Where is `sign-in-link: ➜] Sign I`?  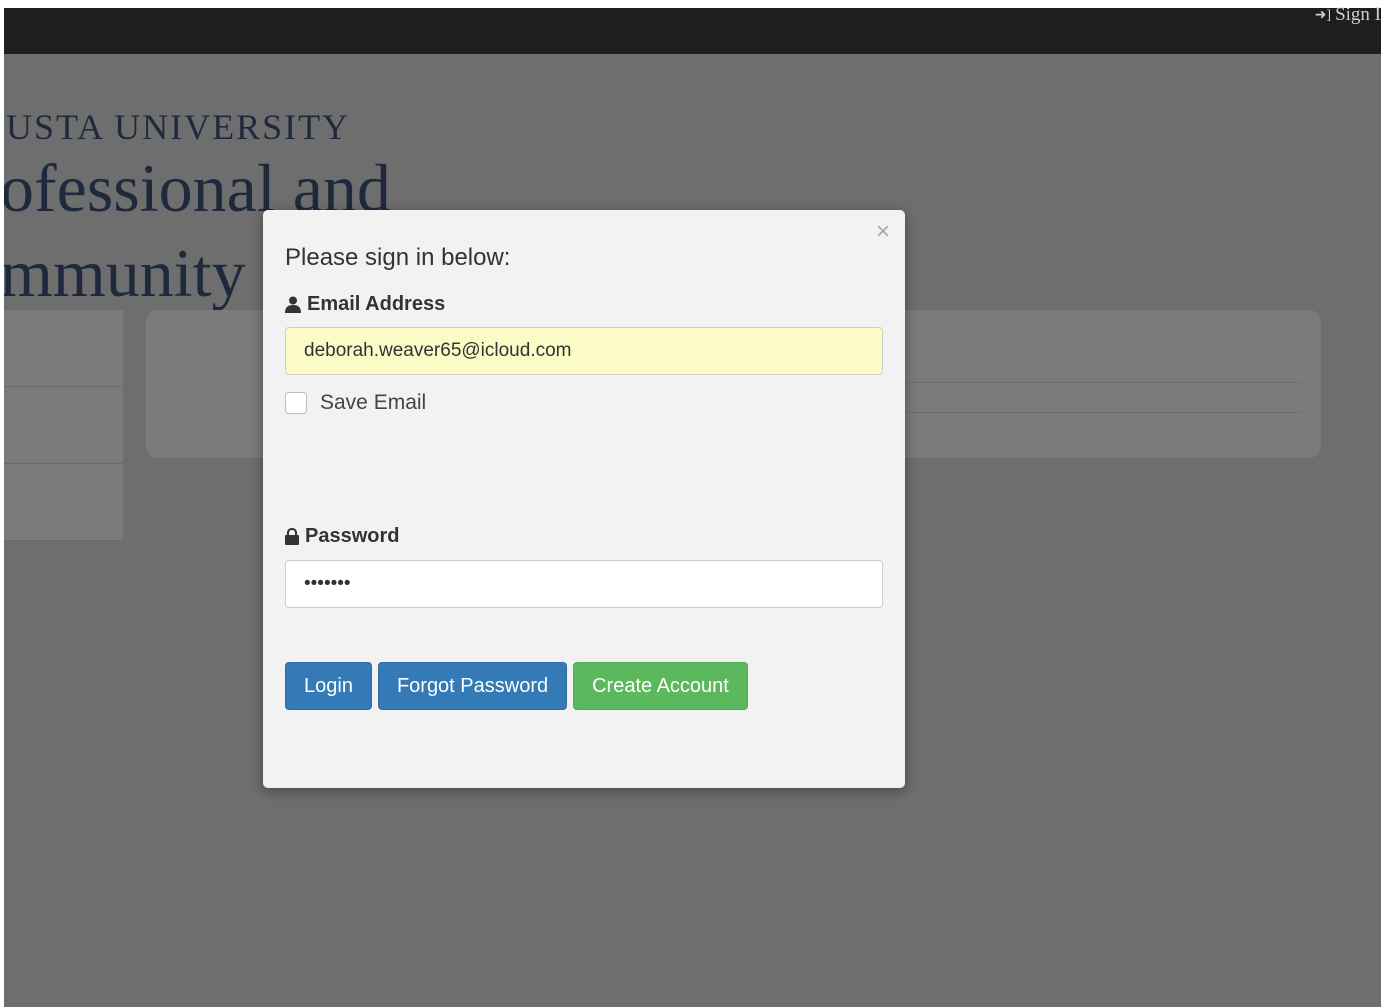 sign-in-link: ➜] Sign I is located at coordinates (1348, 15).